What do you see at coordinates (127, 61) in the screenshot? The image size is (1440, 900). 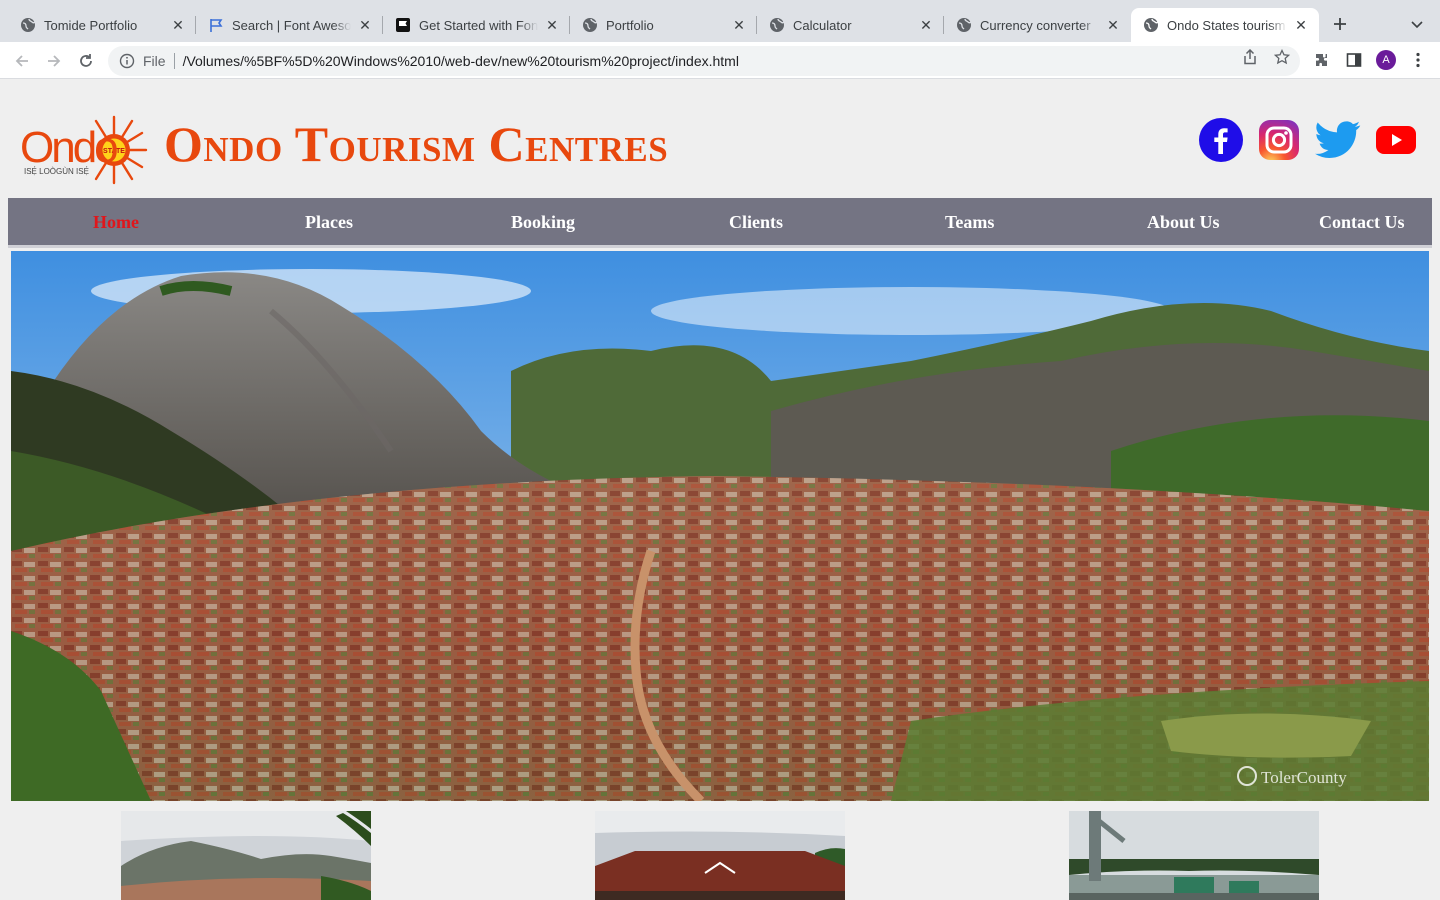 I see `info-icon` at bounding box center [127, 61].